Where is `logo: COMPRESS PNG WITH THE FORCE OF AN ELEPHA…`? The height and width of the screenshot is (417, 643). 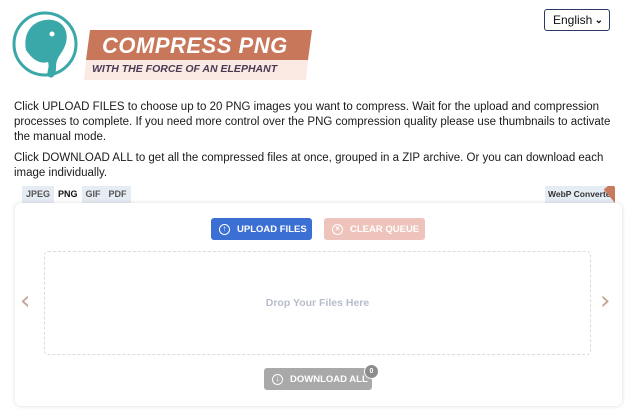
logo: COMPRESS PNG WITH THE FORCE OF AN ELEPHA… is located at coordinates (162, 48).